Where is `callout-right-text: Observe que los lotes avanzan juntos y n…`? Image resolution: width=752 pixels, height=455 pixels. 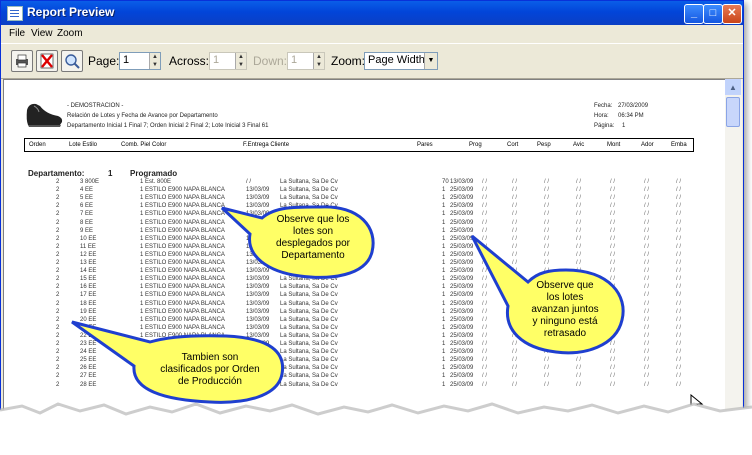 callout-right-text: Observe que los lotes avanzan juntos y n… is located at coordinates (565, 309).